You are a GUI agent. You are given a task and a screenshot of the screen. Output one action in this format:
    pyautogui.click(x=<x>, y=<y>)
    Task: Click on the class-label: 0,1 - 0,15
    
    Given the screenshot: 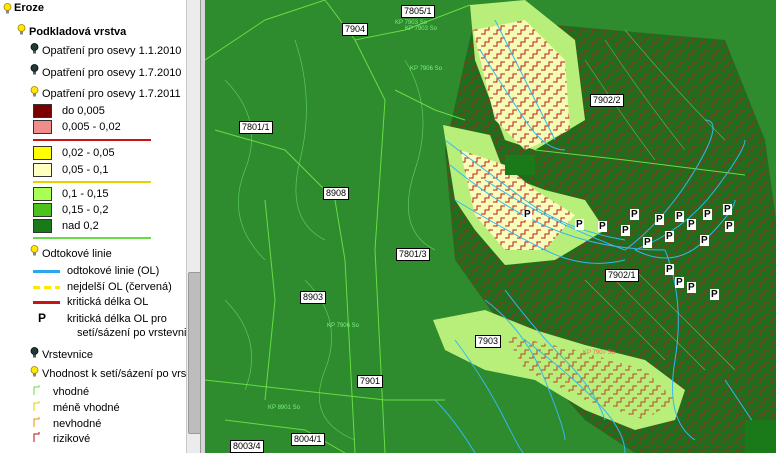 What is the action you would take?
    pyautogui.click(x=85, y=194)
    